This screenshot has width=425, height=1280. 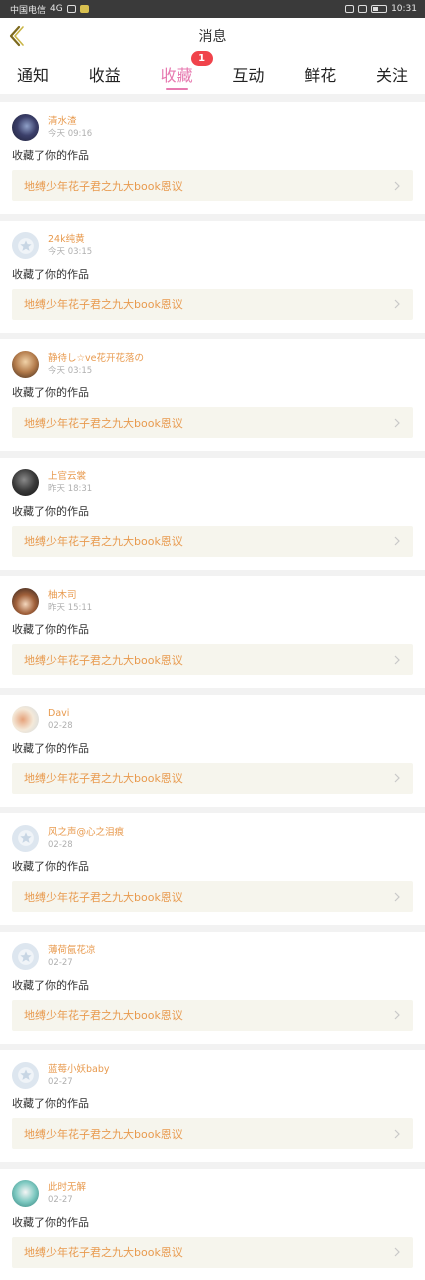 What do you see at coordinates (176, 75) in the screenshot?
I see `tab-label: 收藏` at bounding box center [176, 75].